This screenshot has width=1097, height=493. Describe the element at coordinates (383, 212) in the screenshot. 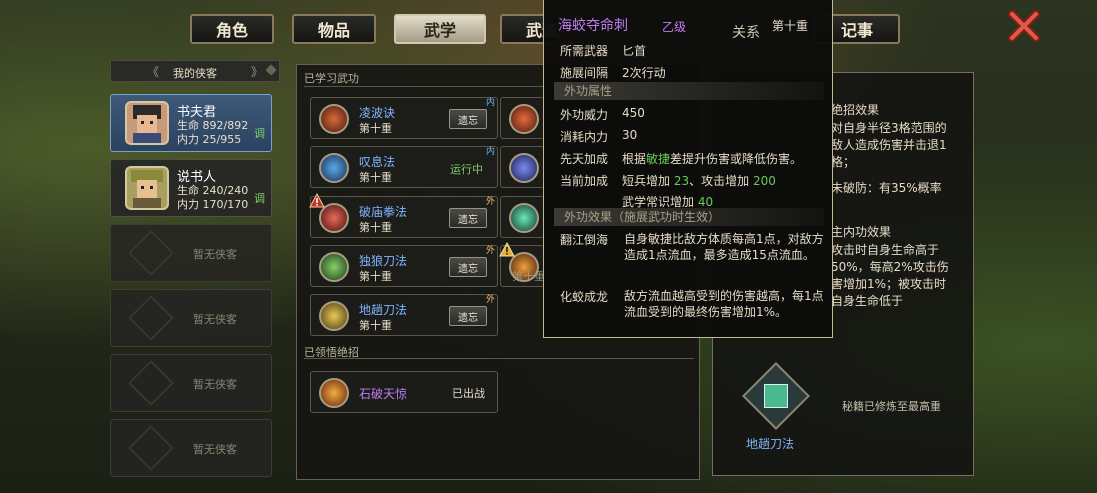

I see `skill-name: 破庙拳法` at that location.